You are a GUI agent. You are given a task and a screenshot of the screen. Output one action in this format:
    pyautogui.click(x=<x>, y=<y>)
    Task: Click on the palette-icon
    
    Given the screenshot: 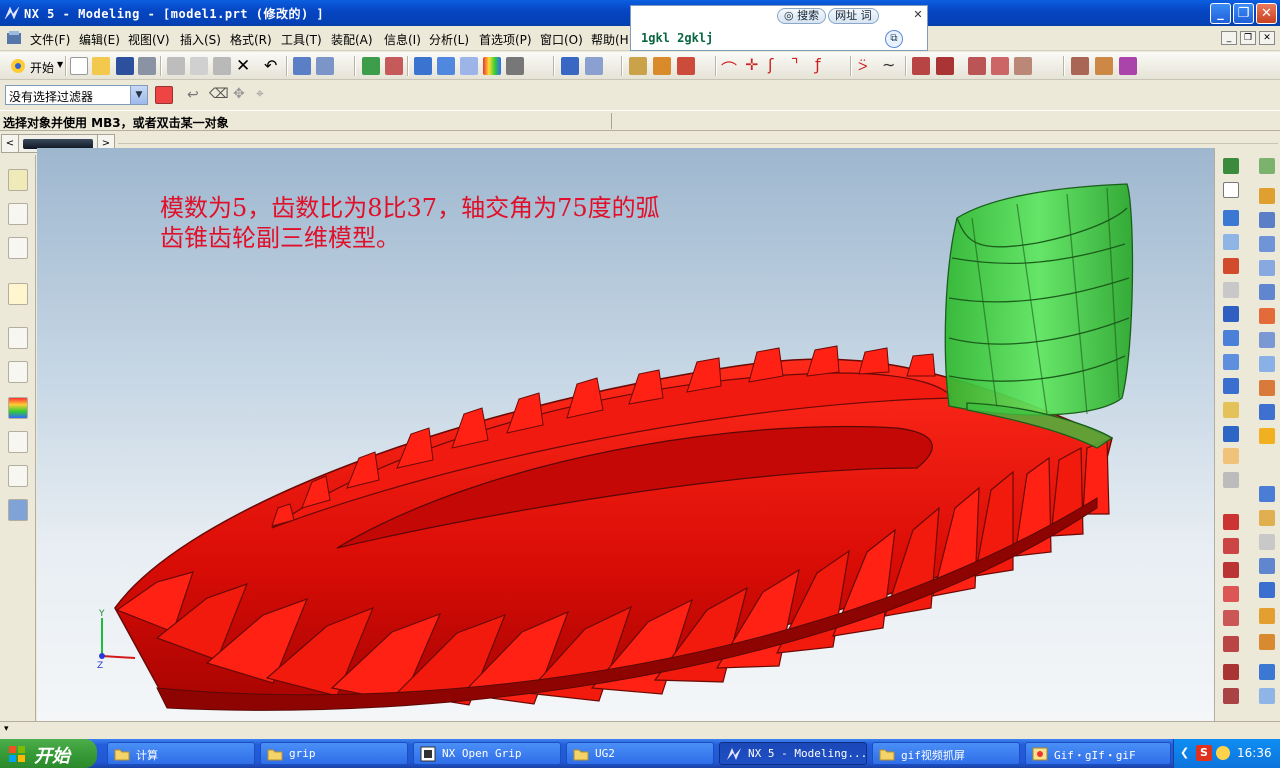 What is the action you would take?
    pyautogui.click(x=18, y=408)
    